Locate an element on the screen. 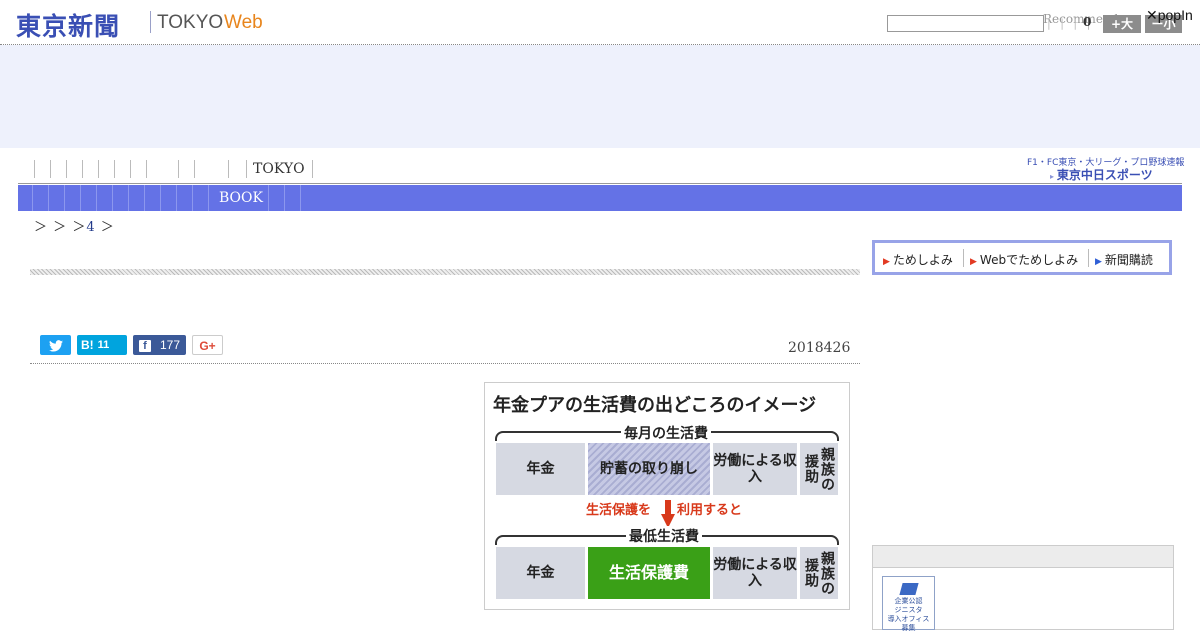 The height and width of the screenshot is (633, 1200). sports-logo: ▸ 東京中日スポーツ is located at coordinates (1101, 174).